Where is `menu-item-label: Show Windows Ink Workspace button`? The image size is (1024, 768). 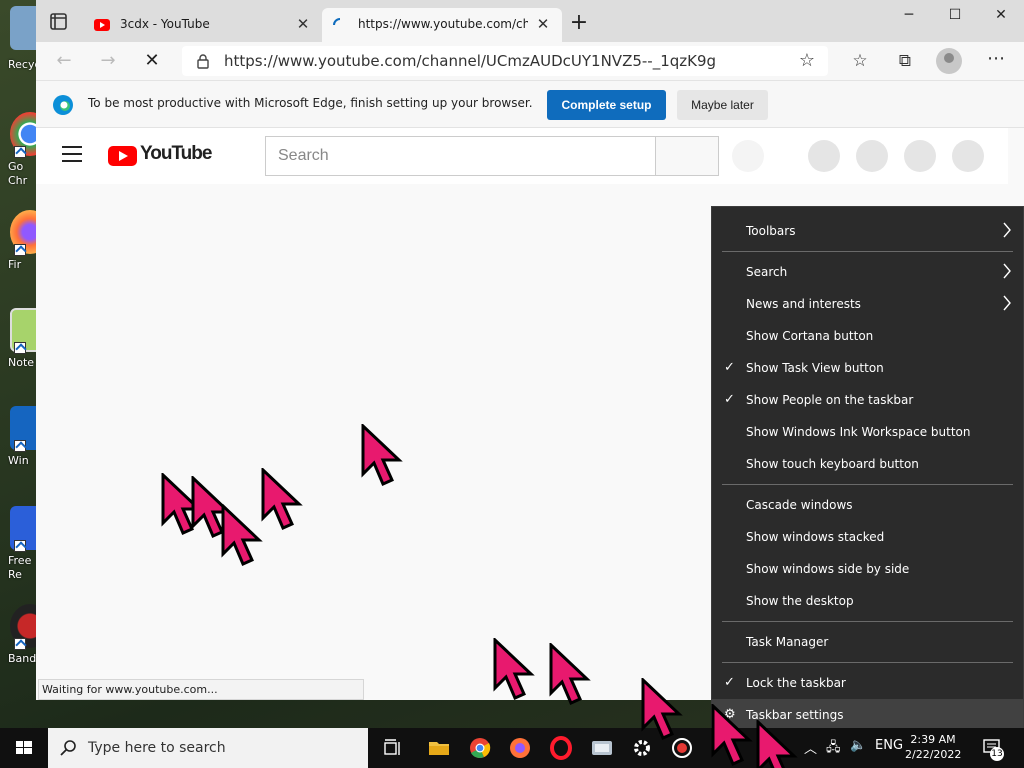
menu-item-label: Show Windows Ink Workspace button is located at coordinates (858, 432).